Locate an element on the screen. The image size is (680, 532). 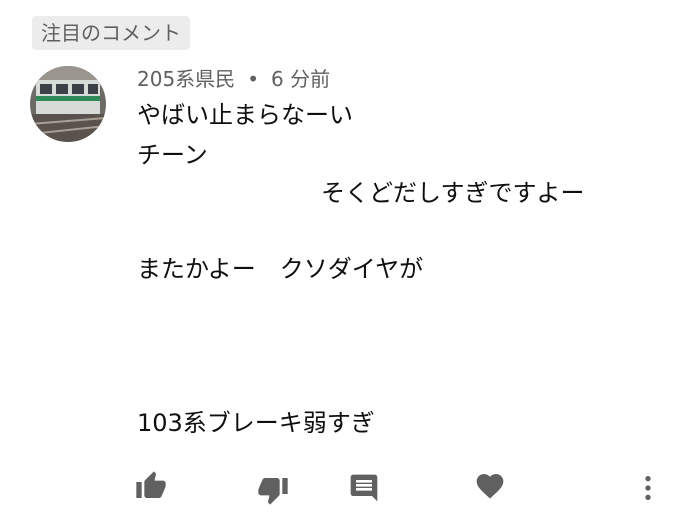
train-photo-icon is located at coordinates (68, 104).